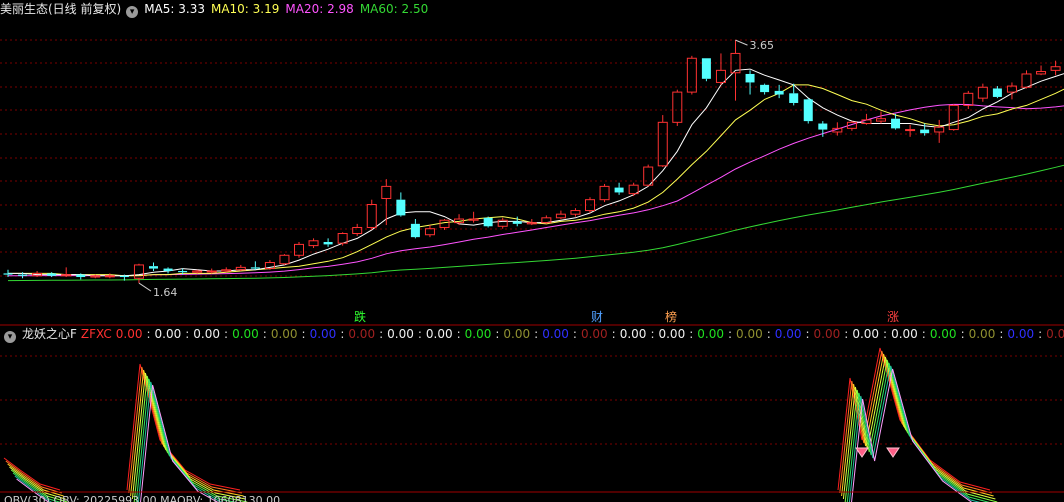 This screenshot has width=1064, height=502. Describe the element at coordinates (671, 317) in the screenshot. I see `signal-tag: 榜` at that location.